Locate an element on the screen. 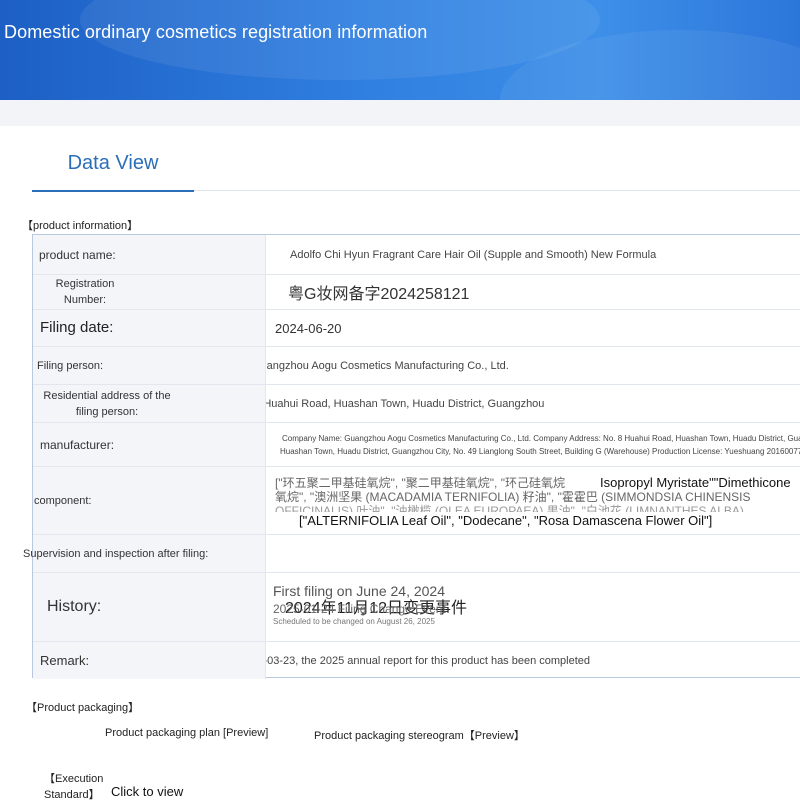 The height and width of the screenshot is (803, 800). tab-data-view: Data View is located at coordinates (113, 172).